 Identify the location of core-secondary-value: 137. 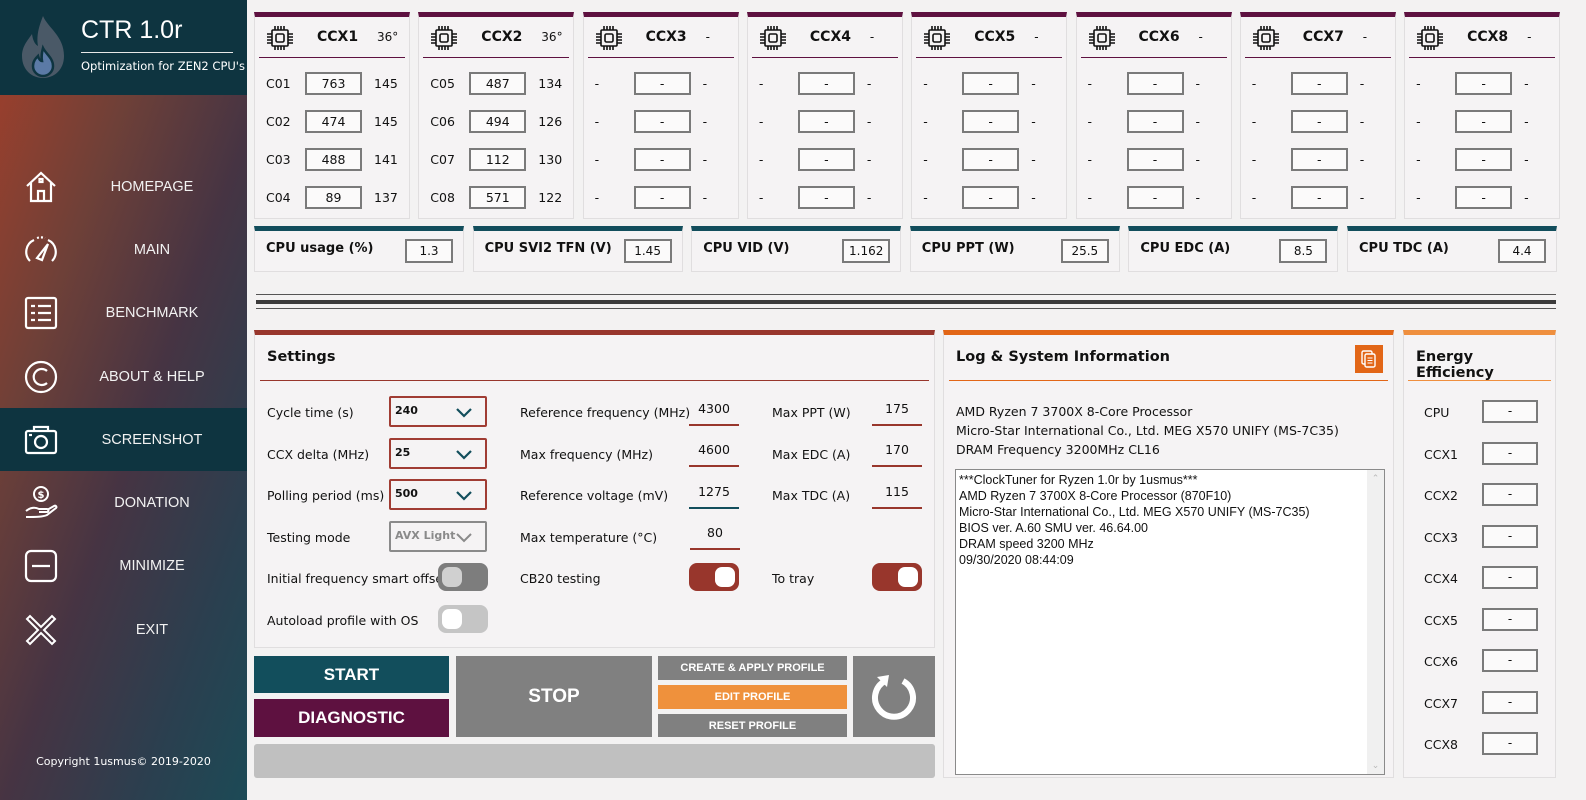
(386, 197).